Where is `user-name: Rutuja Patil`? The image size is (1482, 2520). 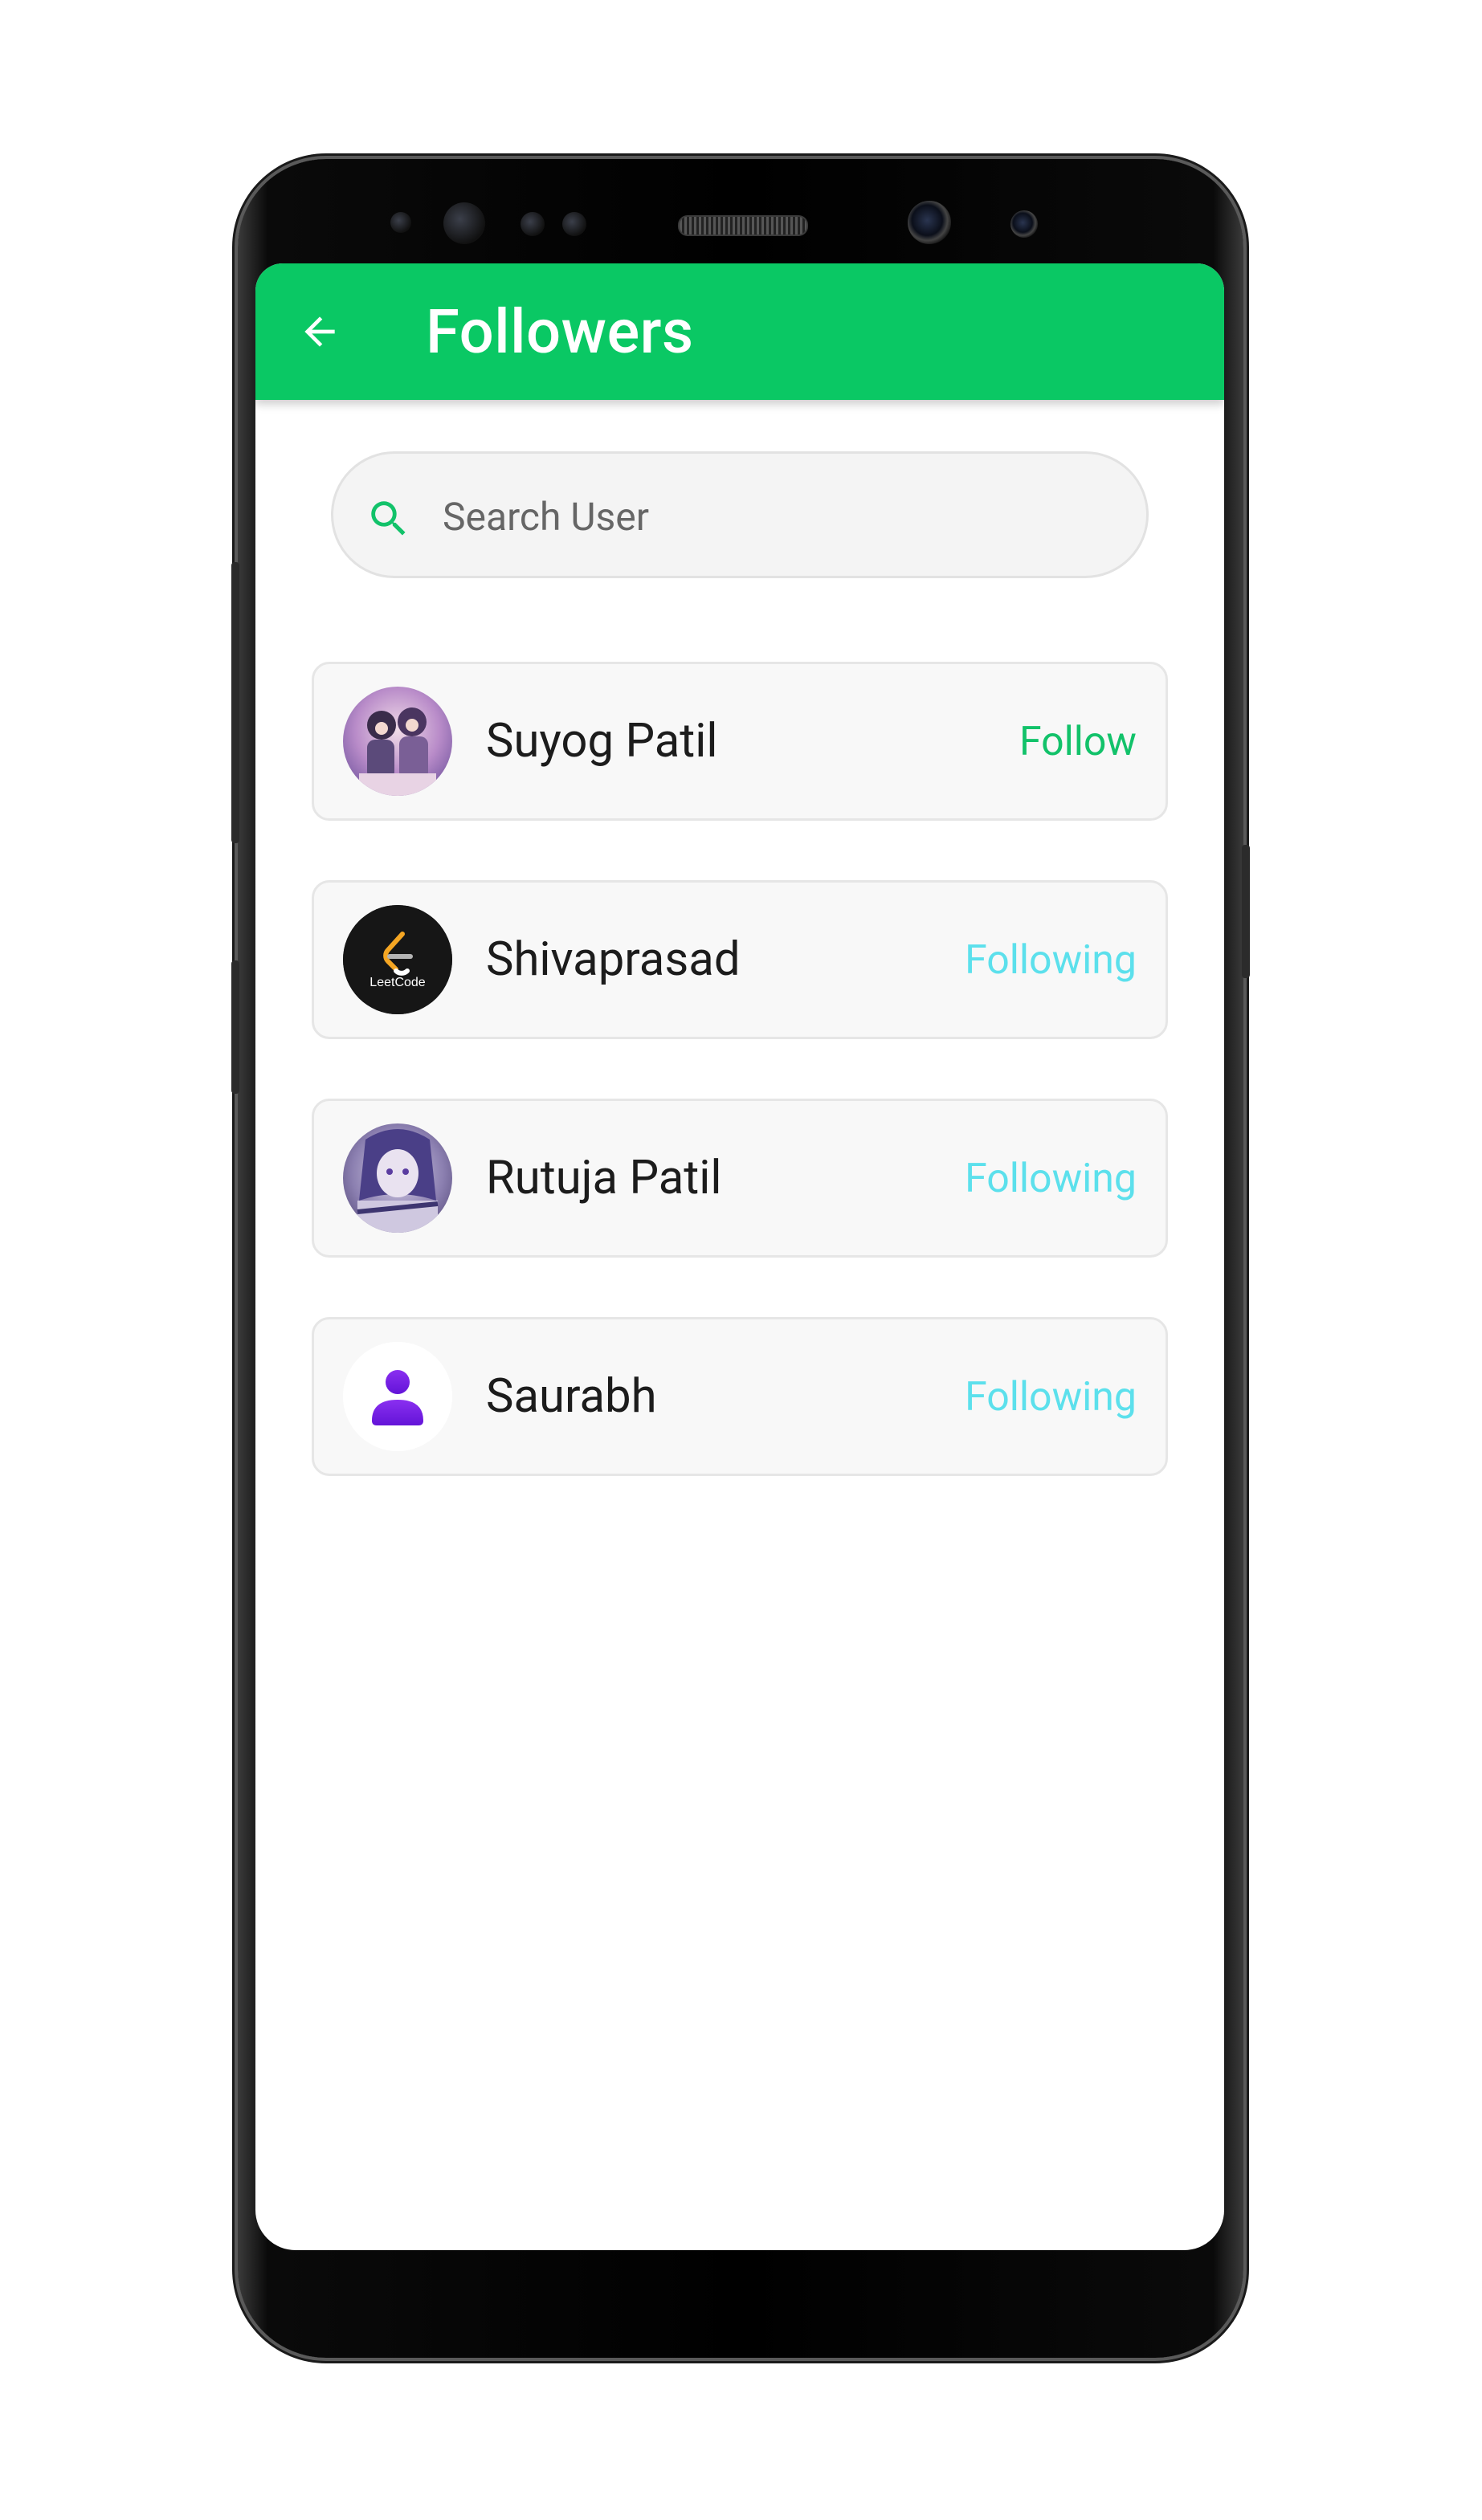 user-name: Rutuja Patil is located at coordinates (604, 1178).